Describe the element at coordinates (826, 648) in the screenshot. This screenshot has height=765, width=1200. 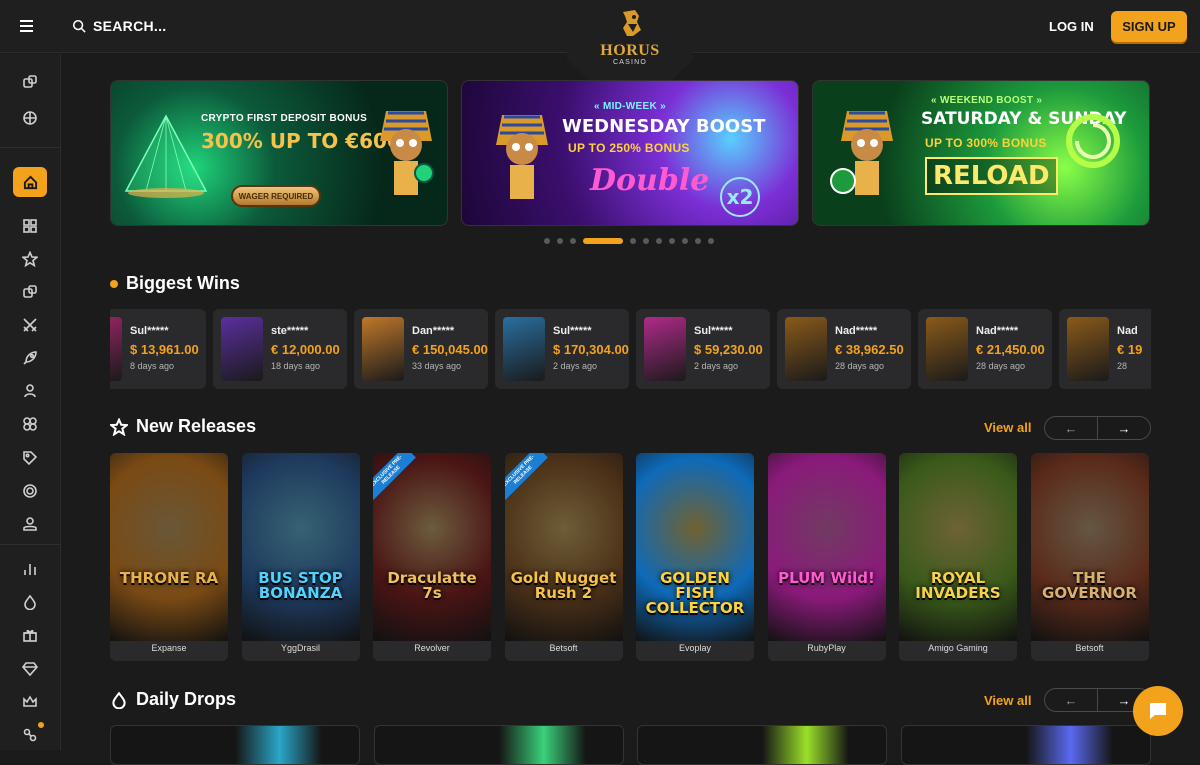
I see `game-provider: RubyPlay` at that location.